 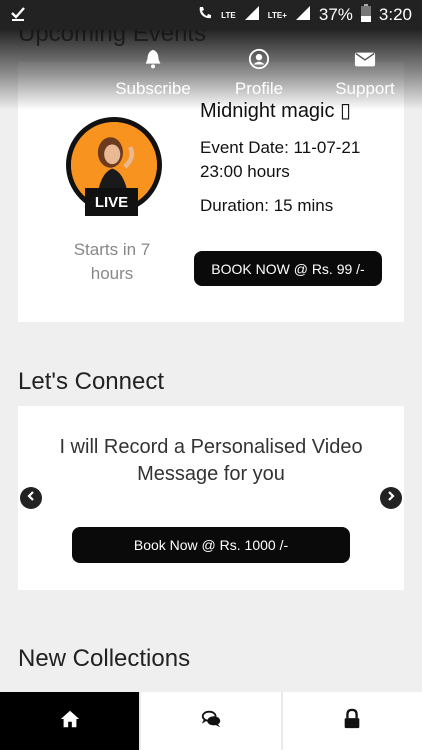 I want to click on tab-chat, so click(x=211, y=721).